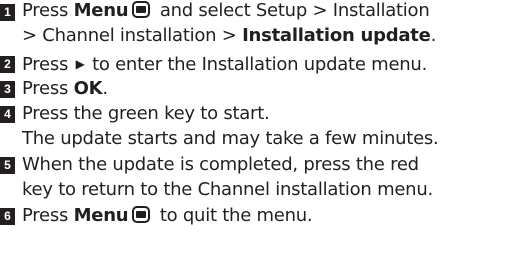  What do you see at coordinates (7, 89) in the screenshot?
I see `step-number-badge: 3` at bounding box center [7, 89].